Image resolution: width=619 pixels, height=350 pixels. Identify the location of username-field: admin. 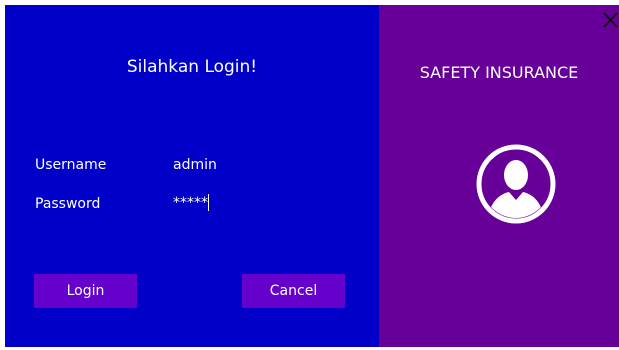
(248, 165).